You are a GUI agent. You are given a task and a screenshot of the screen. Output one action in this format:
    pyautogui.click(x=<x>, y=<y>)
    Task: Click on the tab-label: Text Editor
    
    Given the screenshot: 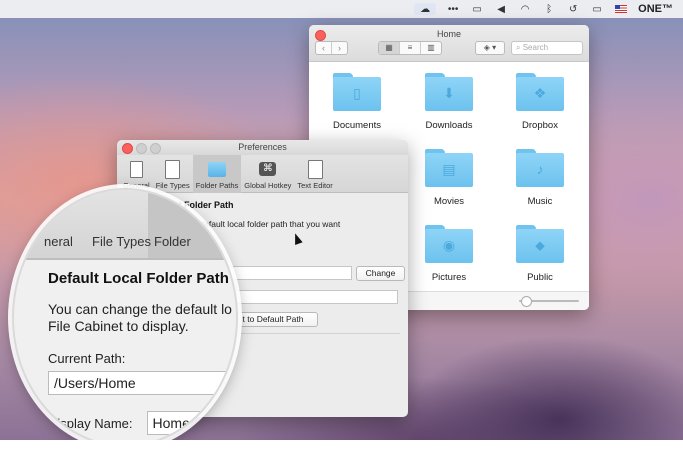 What is the action you would take?
    pyautogui.click(x=315, y=185)
    